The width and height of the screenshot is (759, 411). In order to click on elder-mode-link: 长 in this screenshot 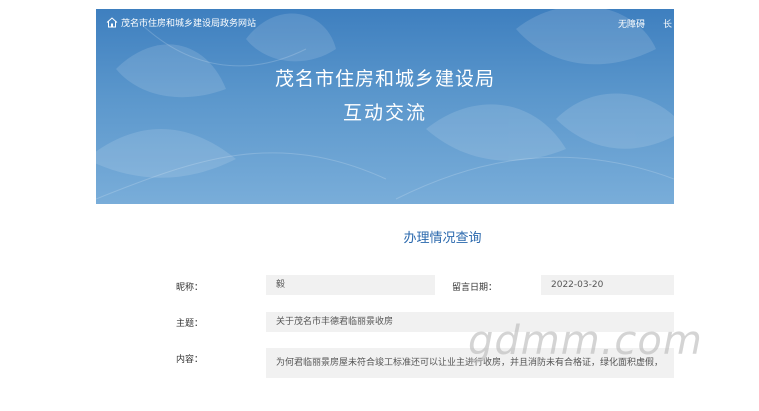, I will do `click(667, 23)`.